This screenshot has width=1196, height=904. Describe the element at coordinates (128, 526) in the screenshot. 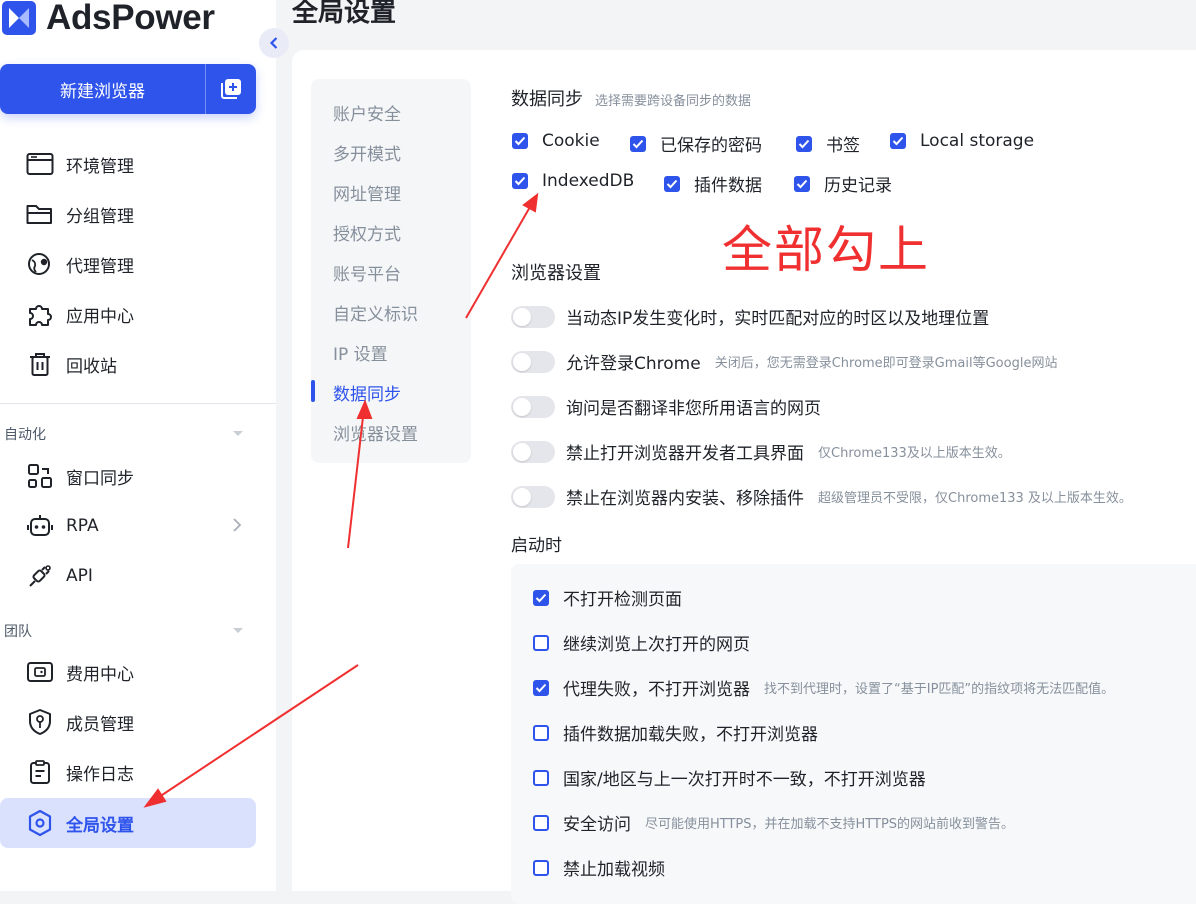

I see `sidebar-item-rpa: RPA` at that location.